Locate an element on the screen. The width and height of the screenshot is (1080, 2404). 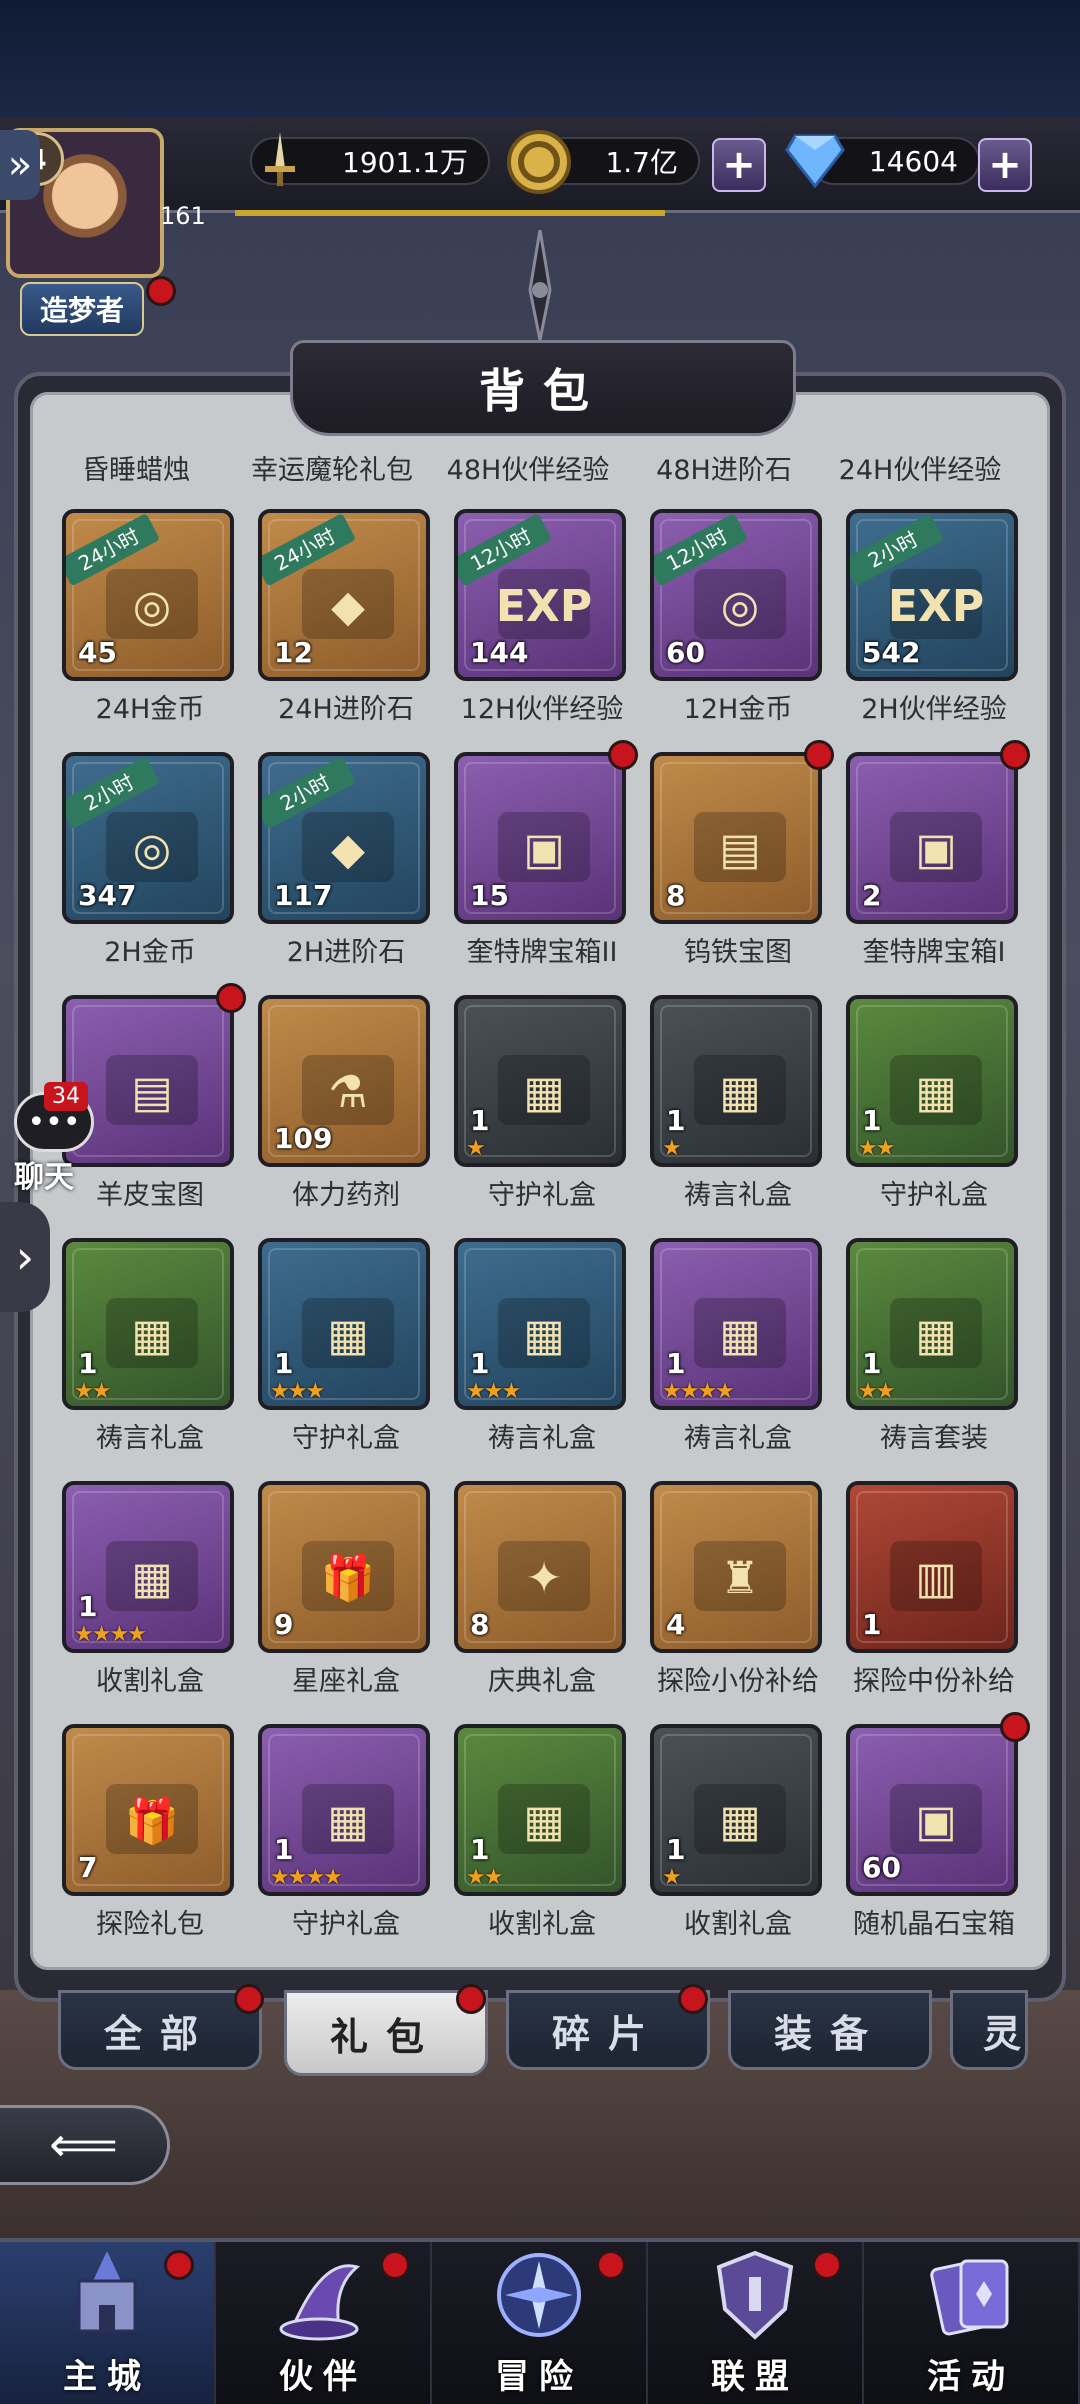
item-slot: ▣ 2 奎特牌宝箱I is located at coordinates (934, 854).